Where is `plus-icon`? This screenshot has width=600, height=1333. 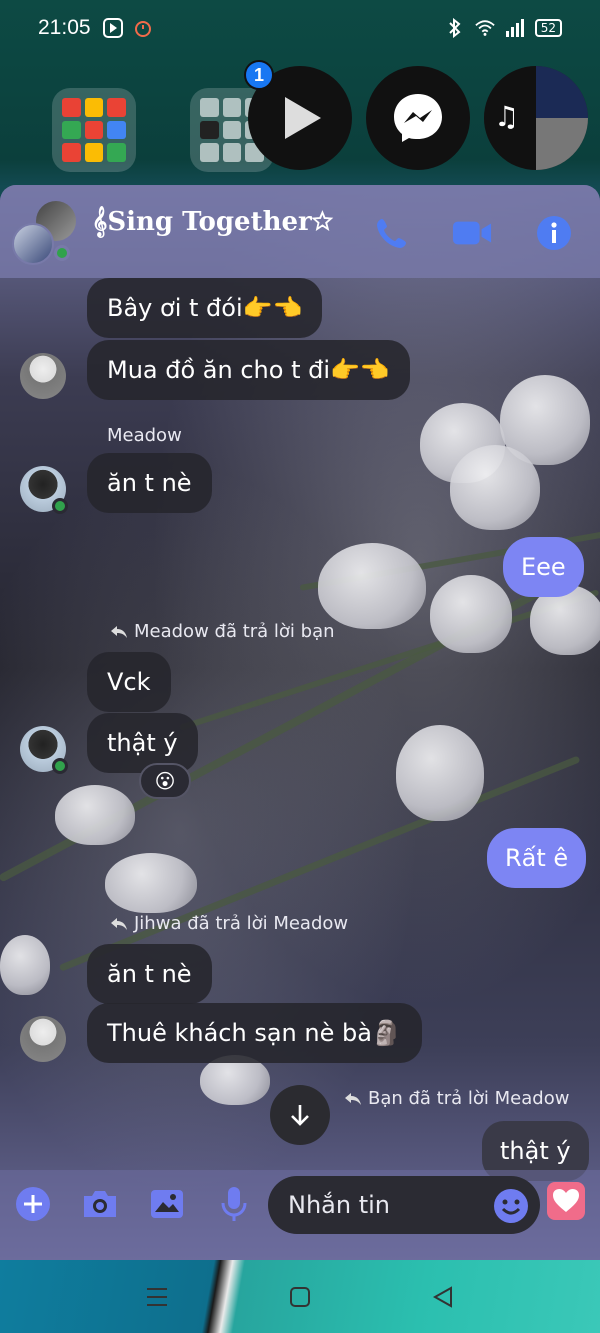
plus-icon is located at coordinates (33, 1204).